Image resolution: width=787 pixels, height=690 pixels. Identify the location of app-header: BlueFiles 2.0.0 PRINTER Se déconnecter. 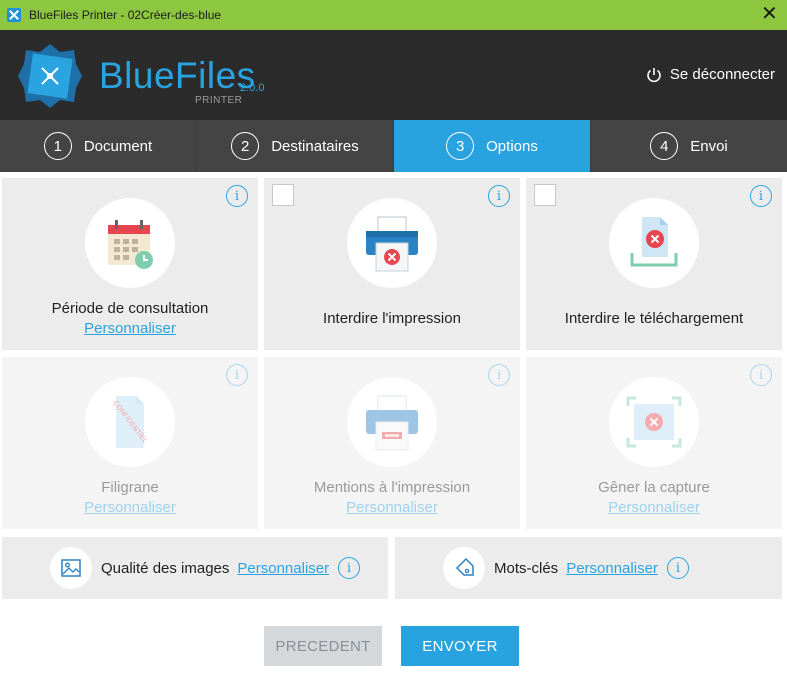
(393, 75).